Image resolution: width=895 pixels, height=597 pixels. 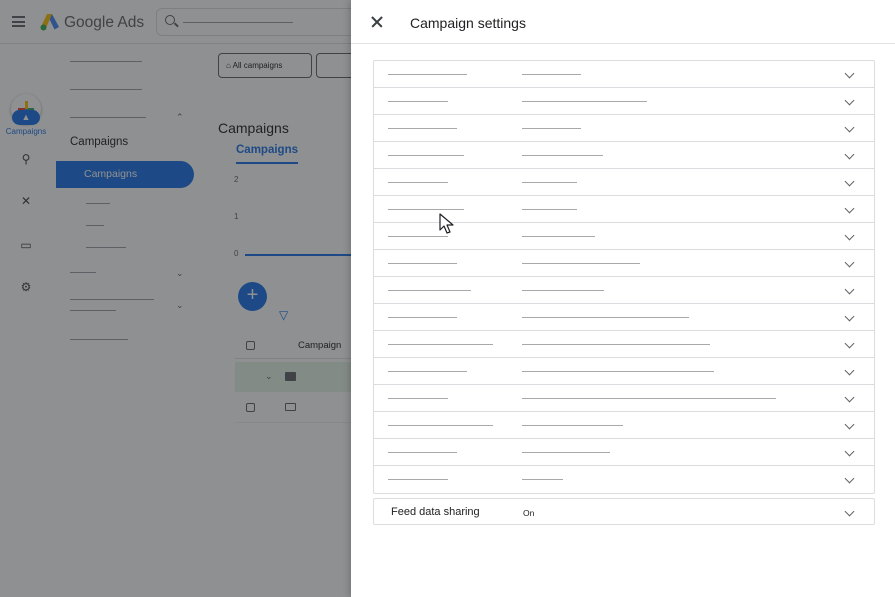 What do you see at coordinates (529, 513) in the screenshot?
I see `feed-data-sharing-value: On` at bounding box center [529, 513].